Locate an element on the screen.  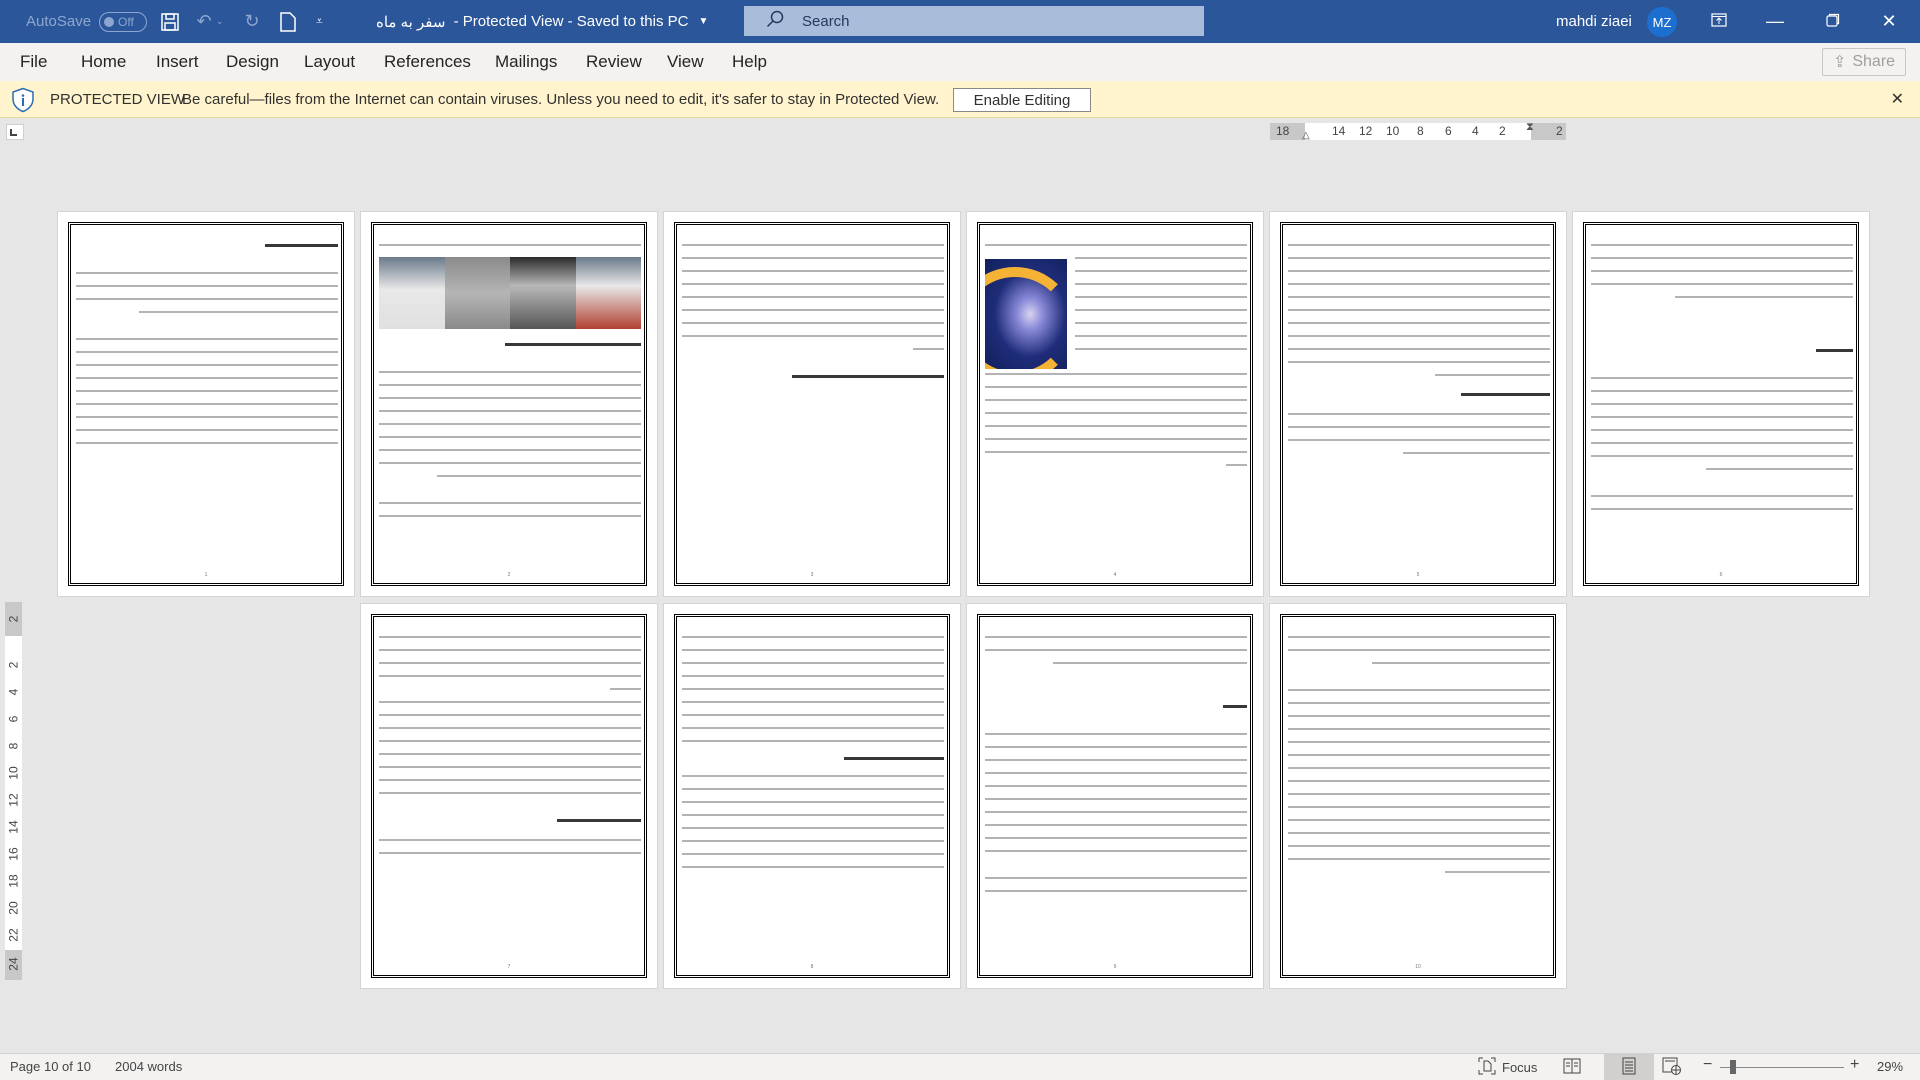
page-number: 10 is located at coordinates (1418, 967).